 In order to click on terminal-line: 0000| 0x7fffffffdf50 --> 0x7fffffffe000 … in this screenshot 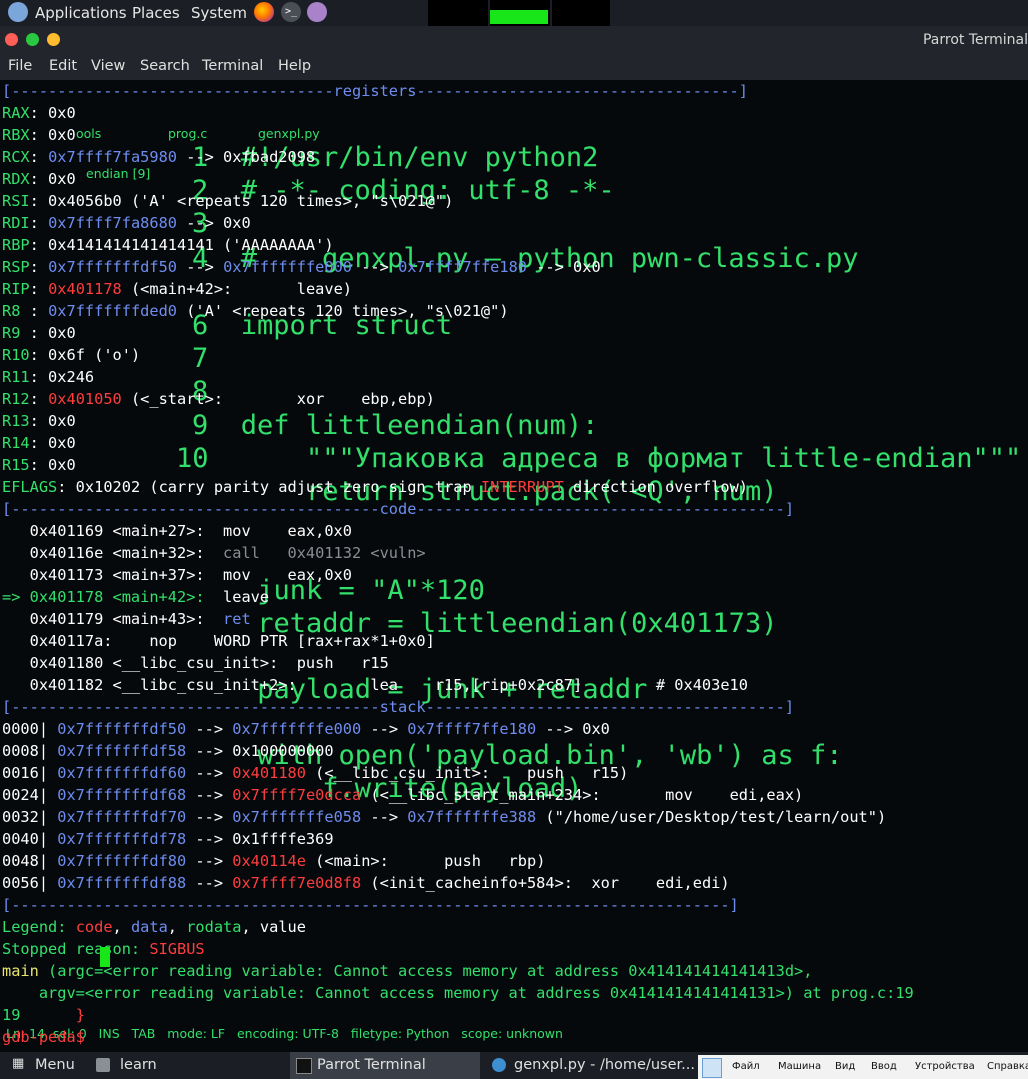, I will do `click(306, 729)`.